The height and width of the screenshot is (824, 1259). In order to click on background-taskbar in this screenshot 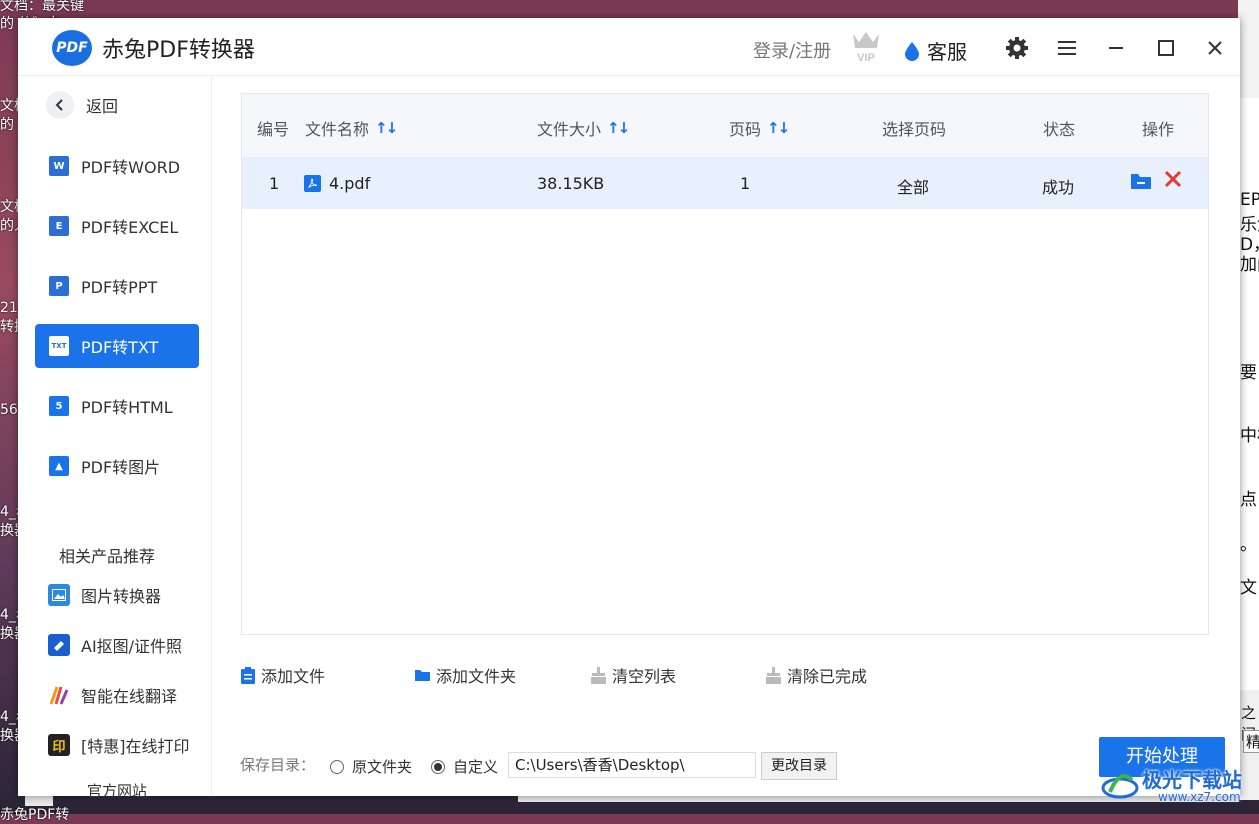, I will do `click(39, 801)`.